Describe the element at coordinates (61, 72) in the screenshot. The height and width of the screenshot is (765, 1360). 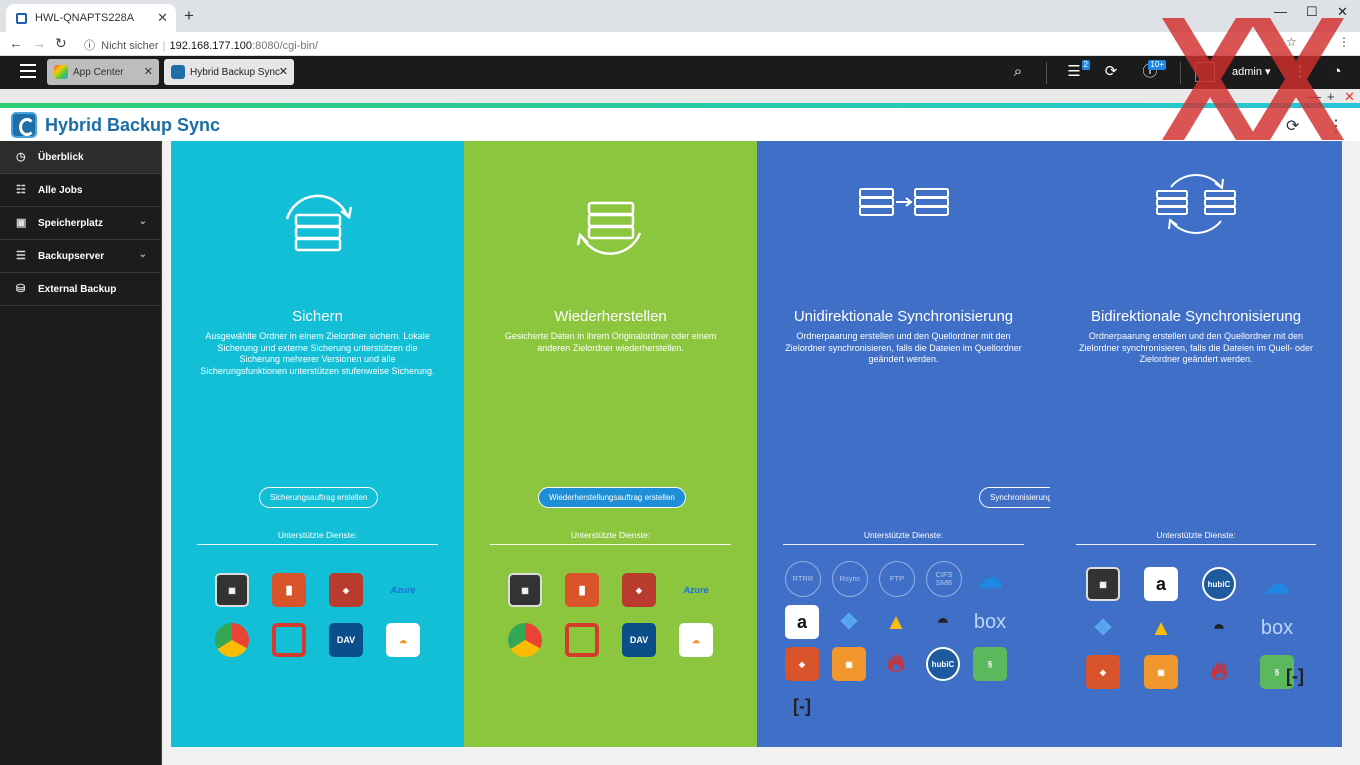
I see `app-center-icon` at that location.